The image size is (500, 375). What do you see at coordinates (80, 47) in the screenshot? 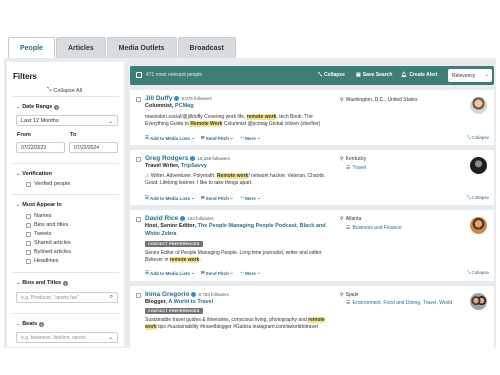
I see `tab-articles: Articles` at bounding box center [80, 47].